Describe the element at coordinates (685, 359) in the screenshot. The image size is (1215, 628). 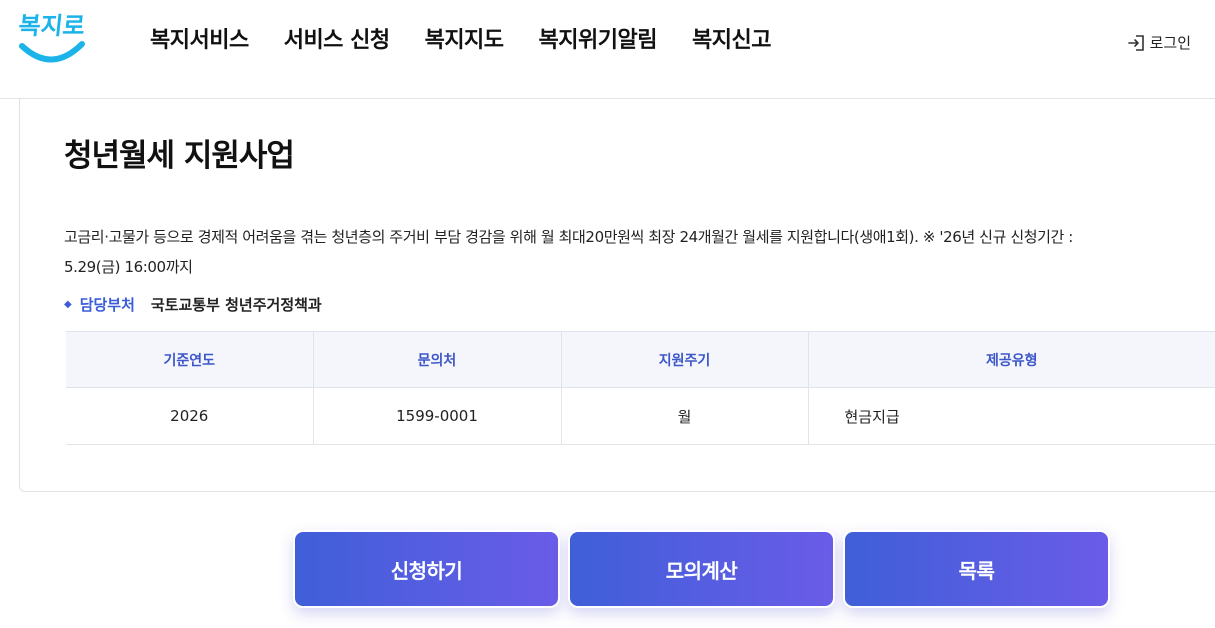
I see `column-header-support-cycle: 지원주기` at that location.